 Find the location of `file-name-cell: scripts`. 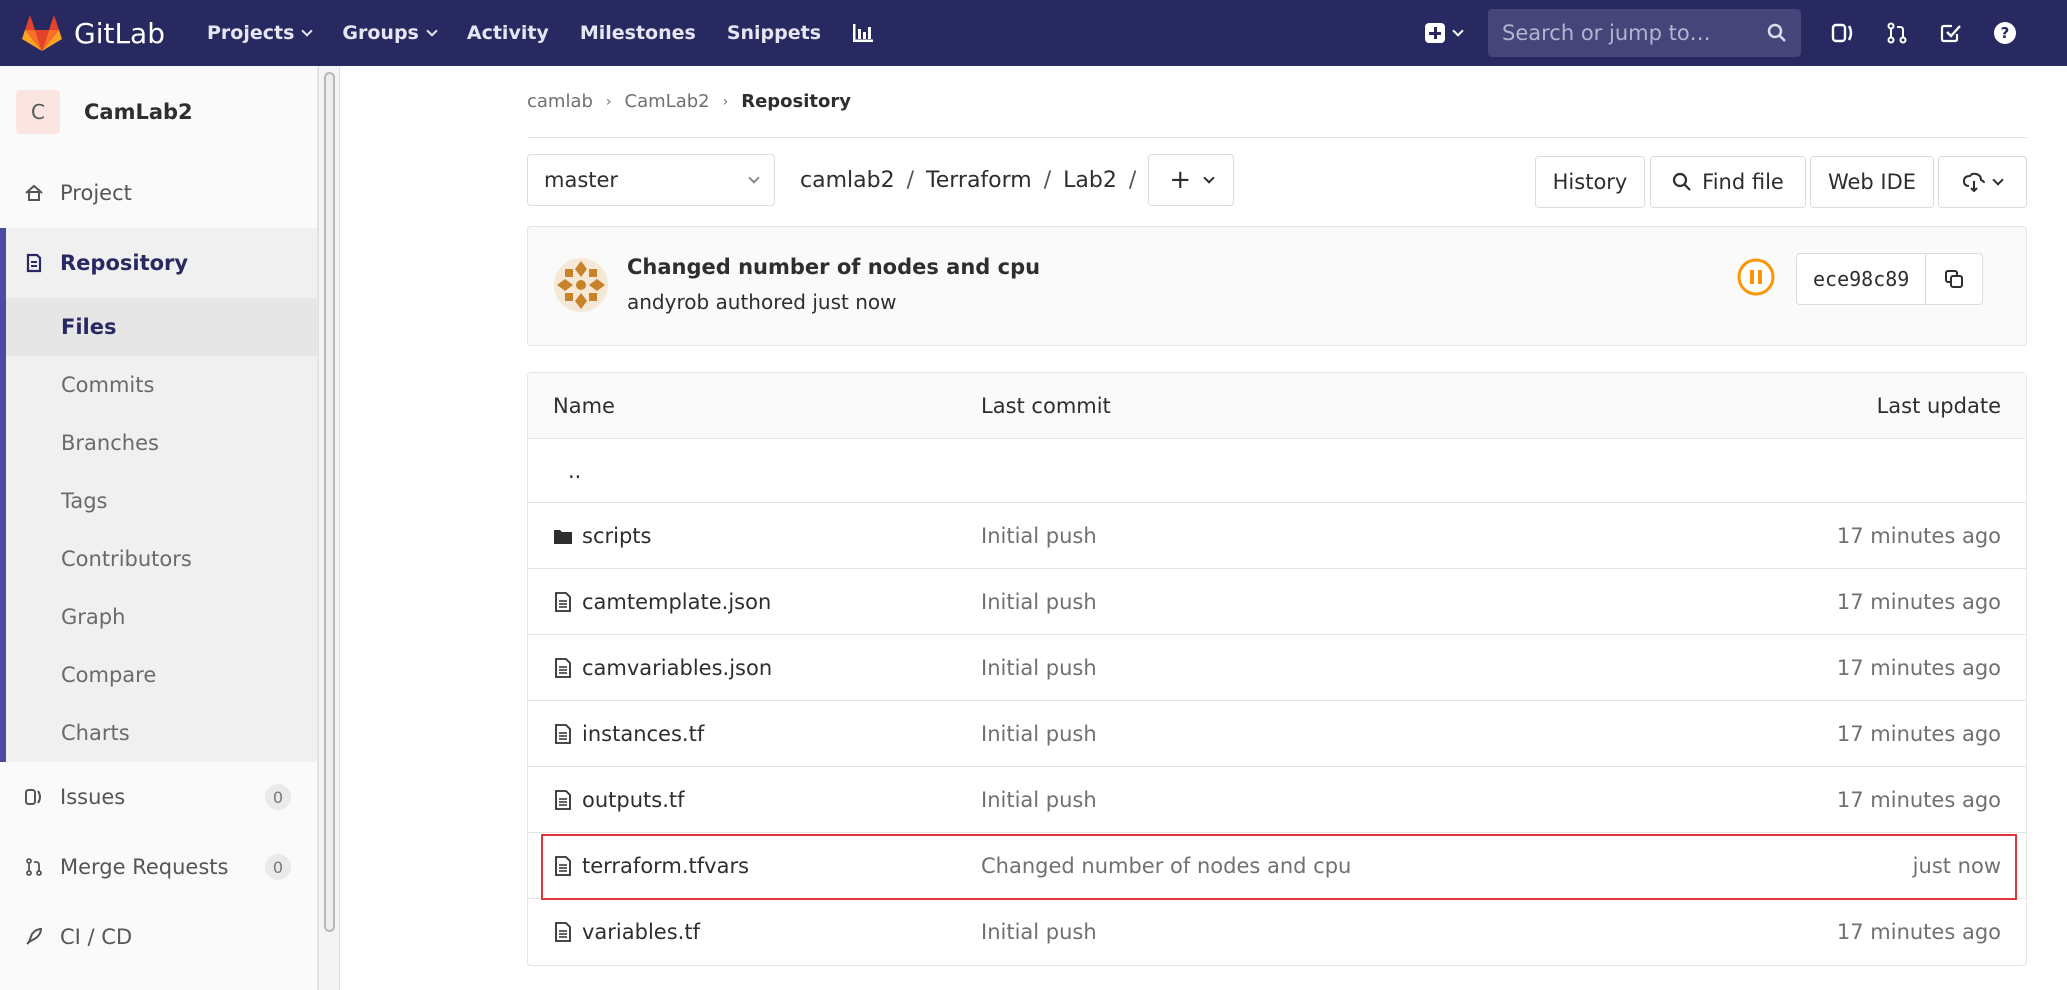

file-name-cell: scripts is located at coordinates (754, 536).